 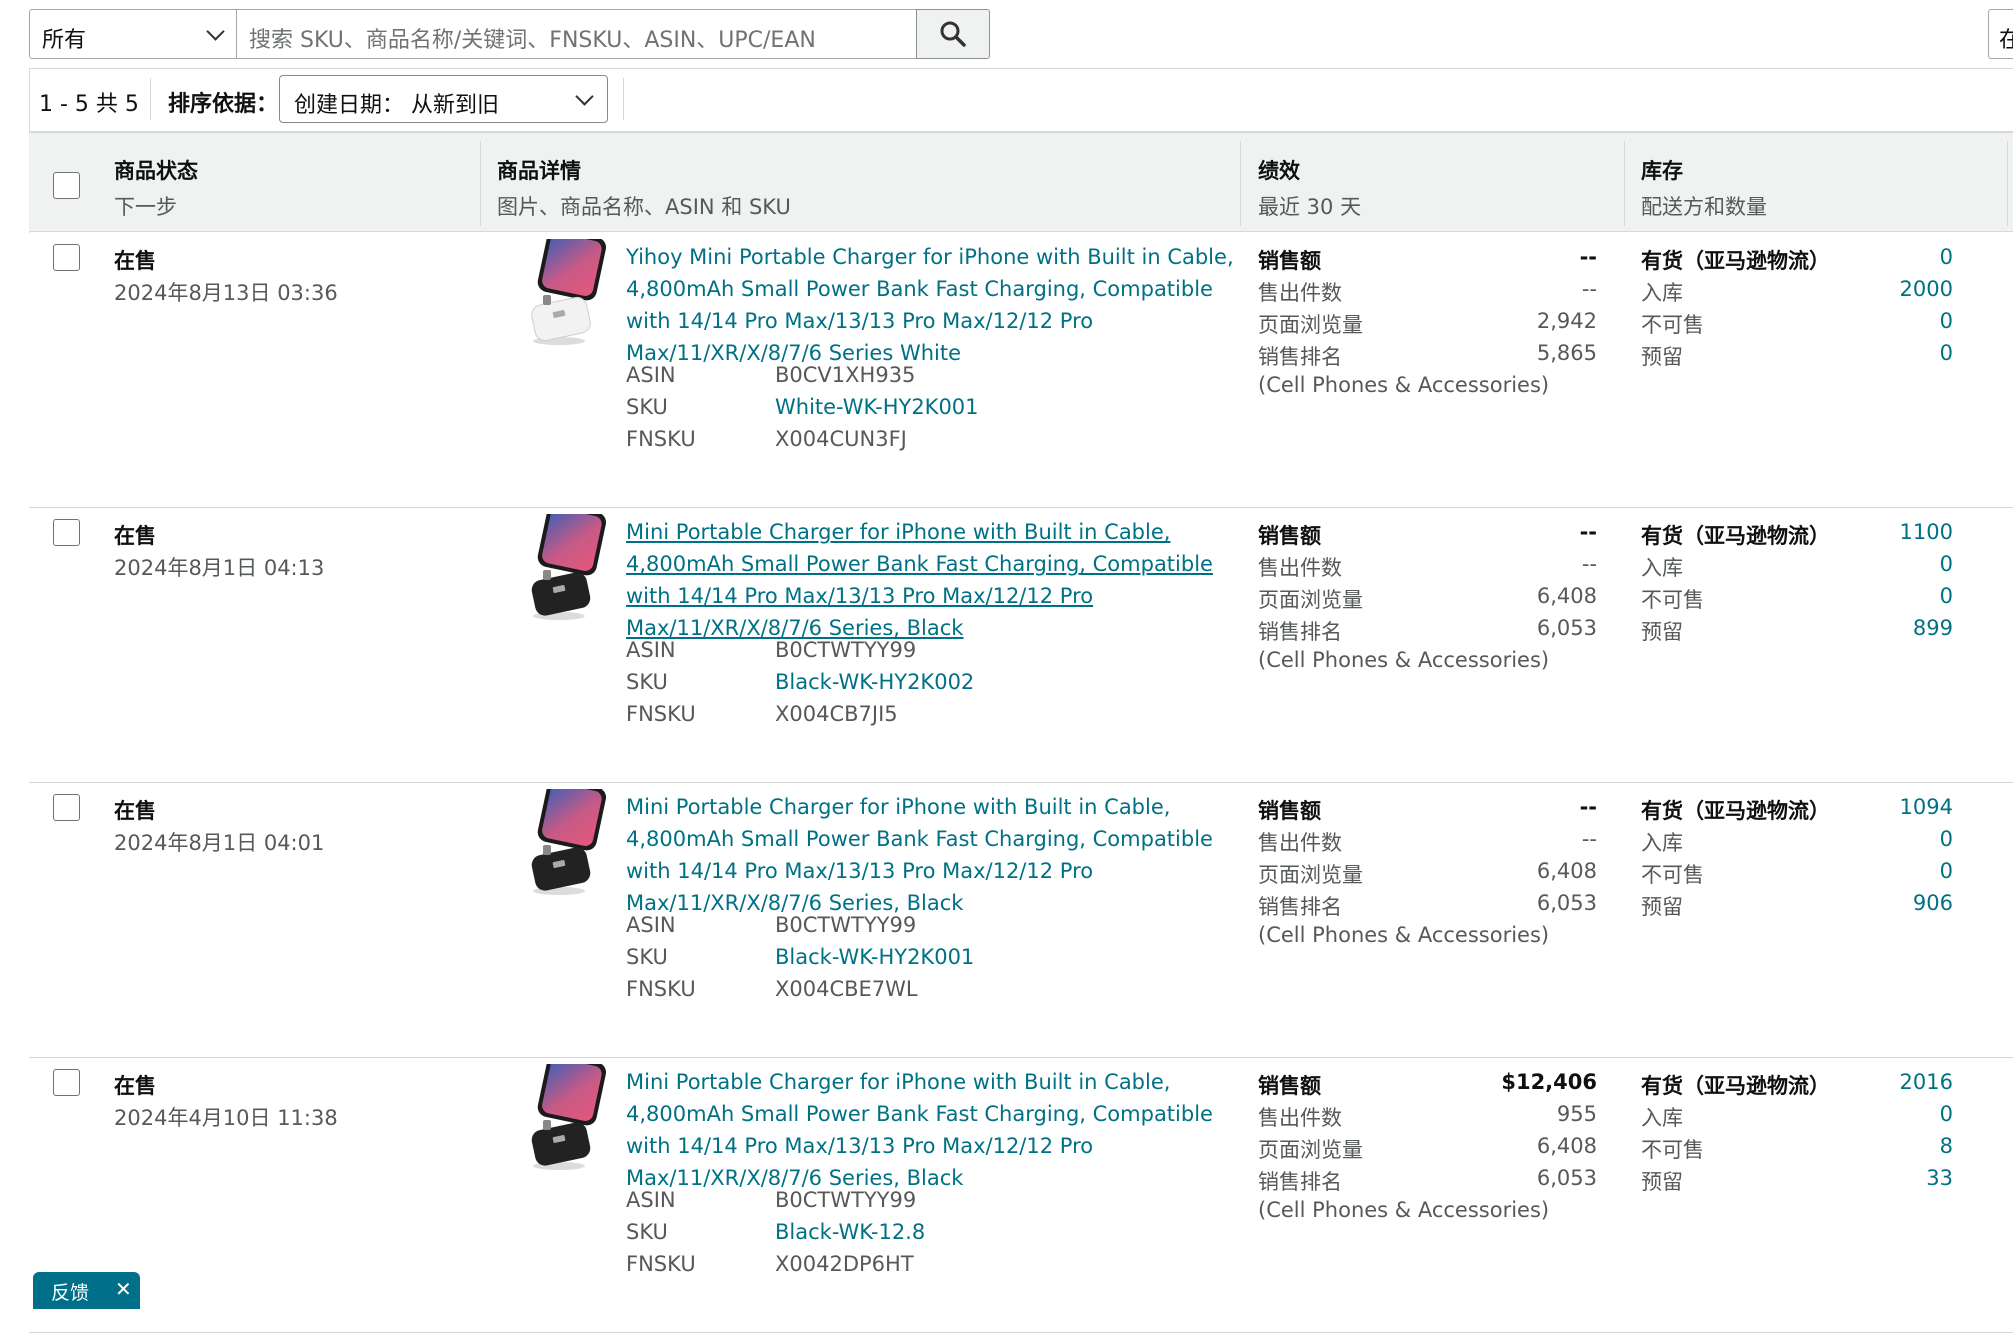 What do you see at coordinates (1300, 568) in the screenshot?
I see `units-label: 售出件数` at bounding box center [1300, 568].